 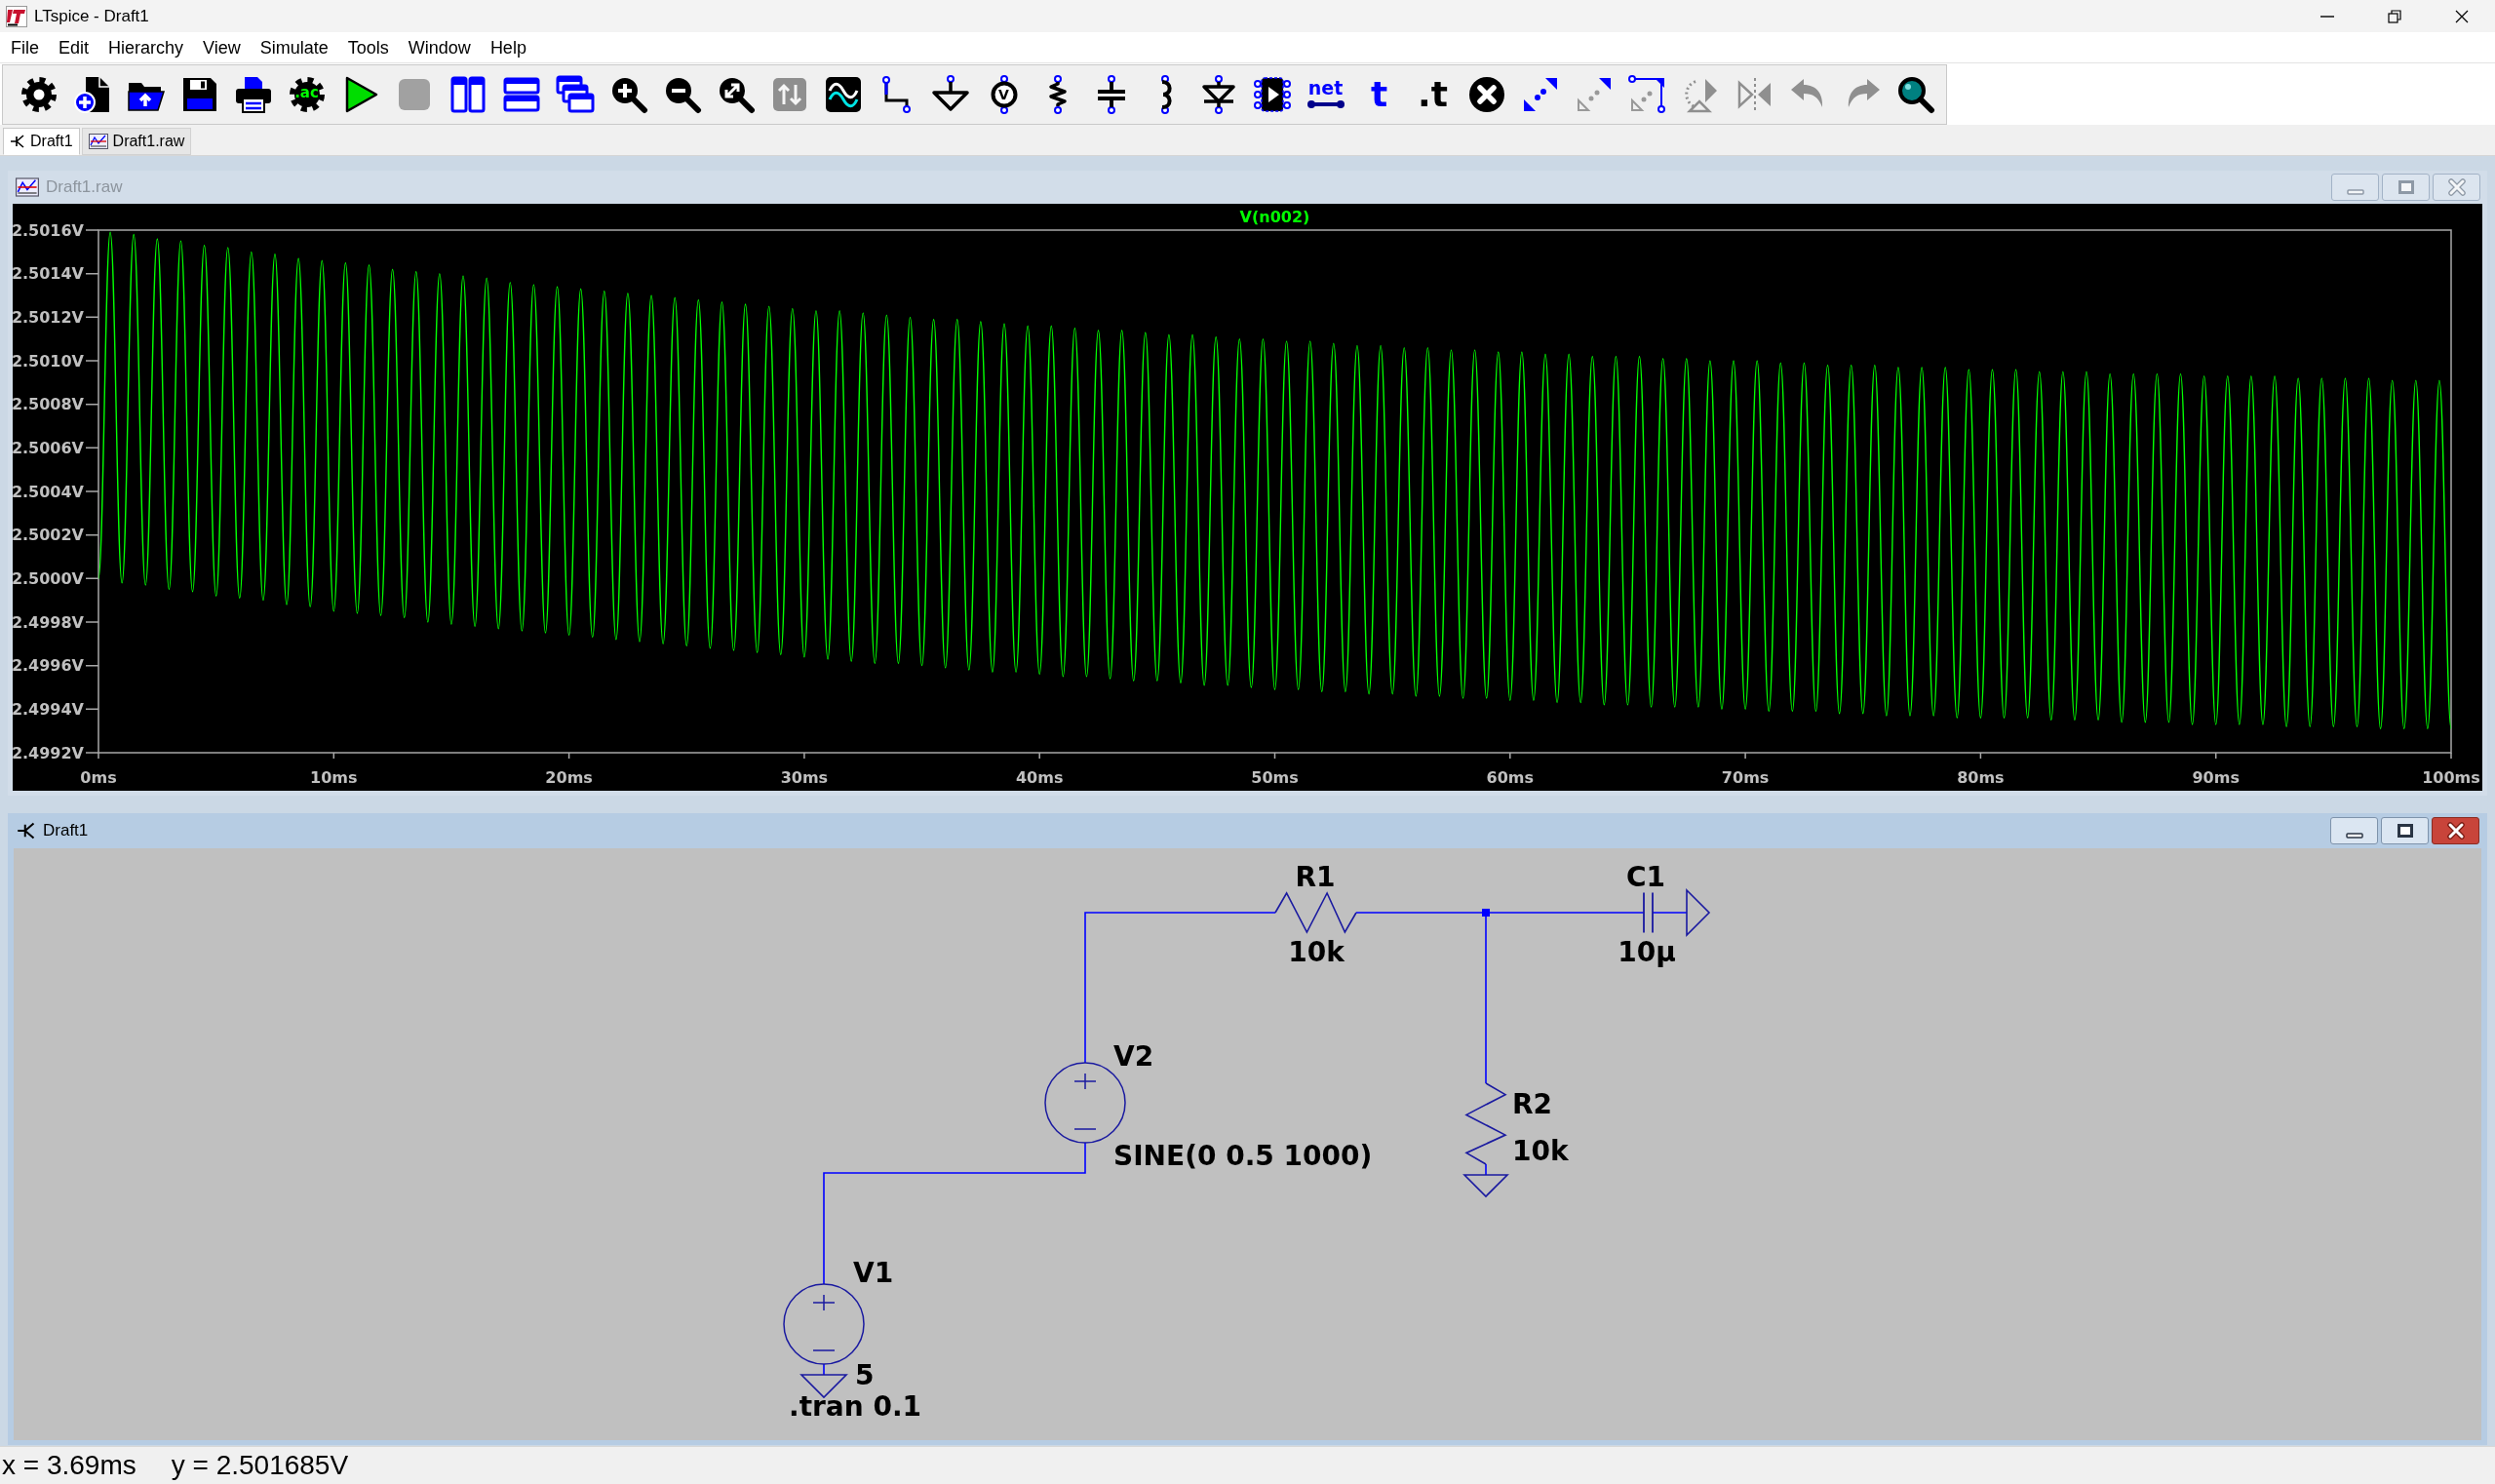 I want to click on app-logo-icon, so click(x=16, y=16).